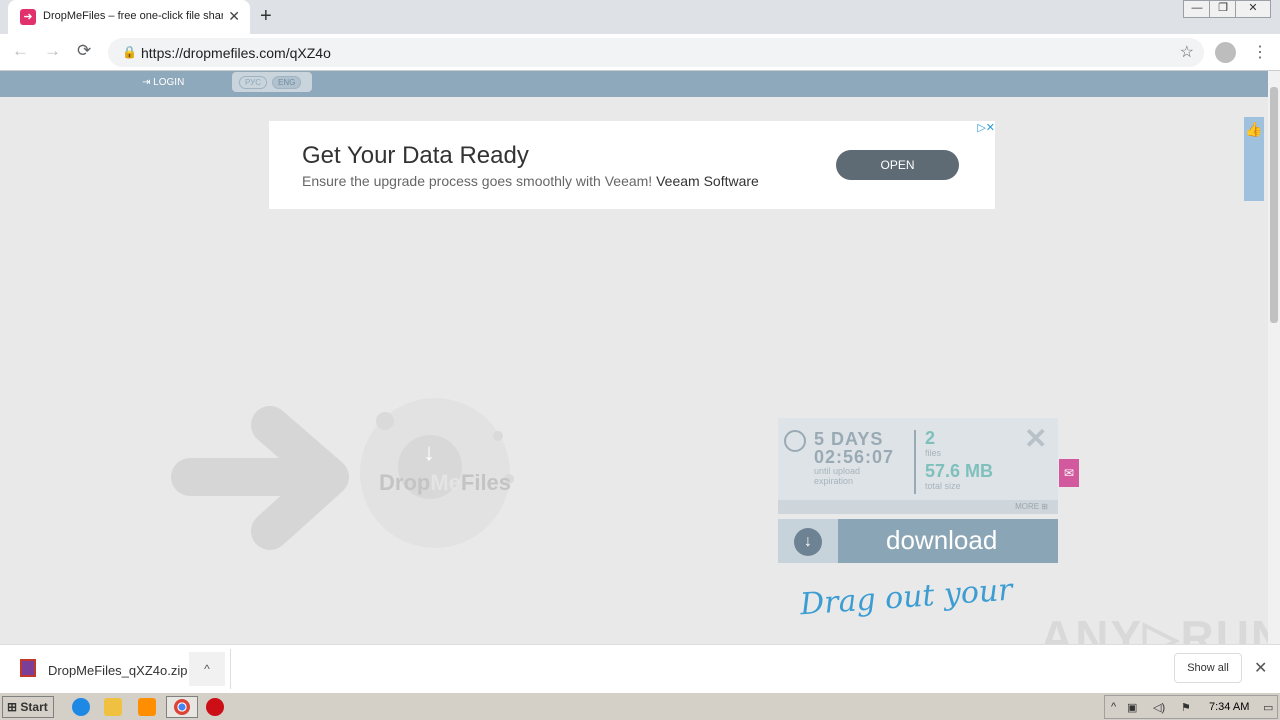 The height and width of the screenshot is (720, 1280). I want to click on dropmefiles-logo: ↓ DropMeFiles, so click(350, 475).